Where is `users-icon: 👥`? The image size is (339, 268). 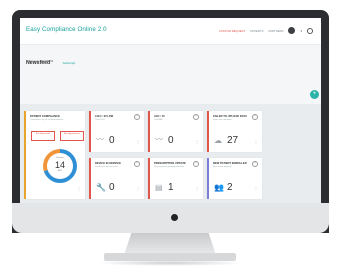 users-icon: 👥 is located at coordinates (219, 187).